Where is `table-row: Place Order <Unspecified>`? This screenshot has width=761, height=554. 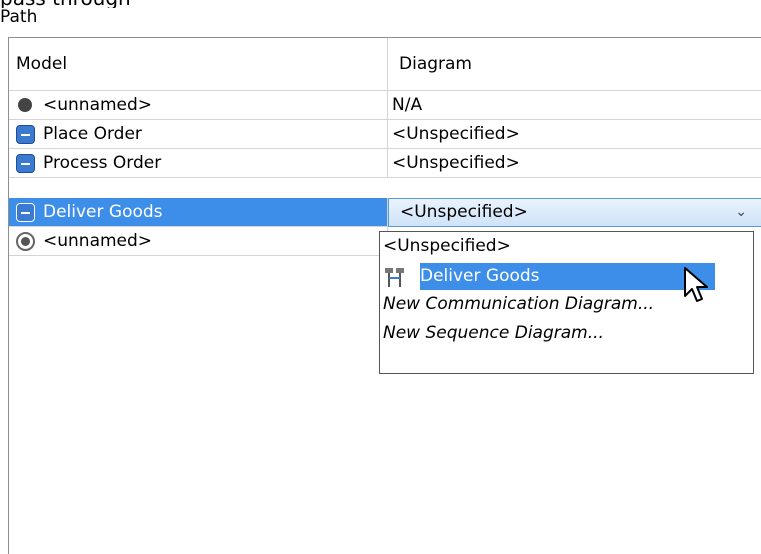 table-row: Place Order <Unspecified> is located at coordinates (385, 134).